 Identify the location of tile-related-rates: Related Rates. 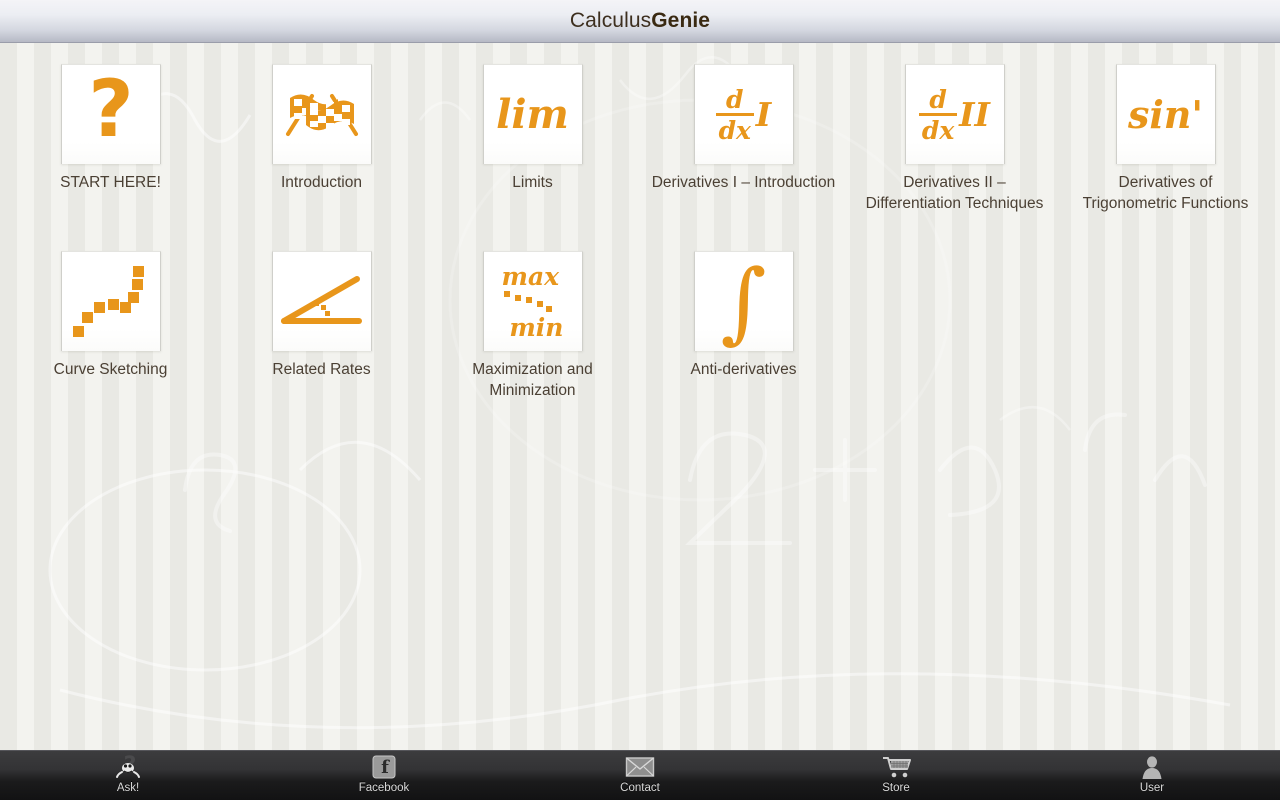
(321, 315).